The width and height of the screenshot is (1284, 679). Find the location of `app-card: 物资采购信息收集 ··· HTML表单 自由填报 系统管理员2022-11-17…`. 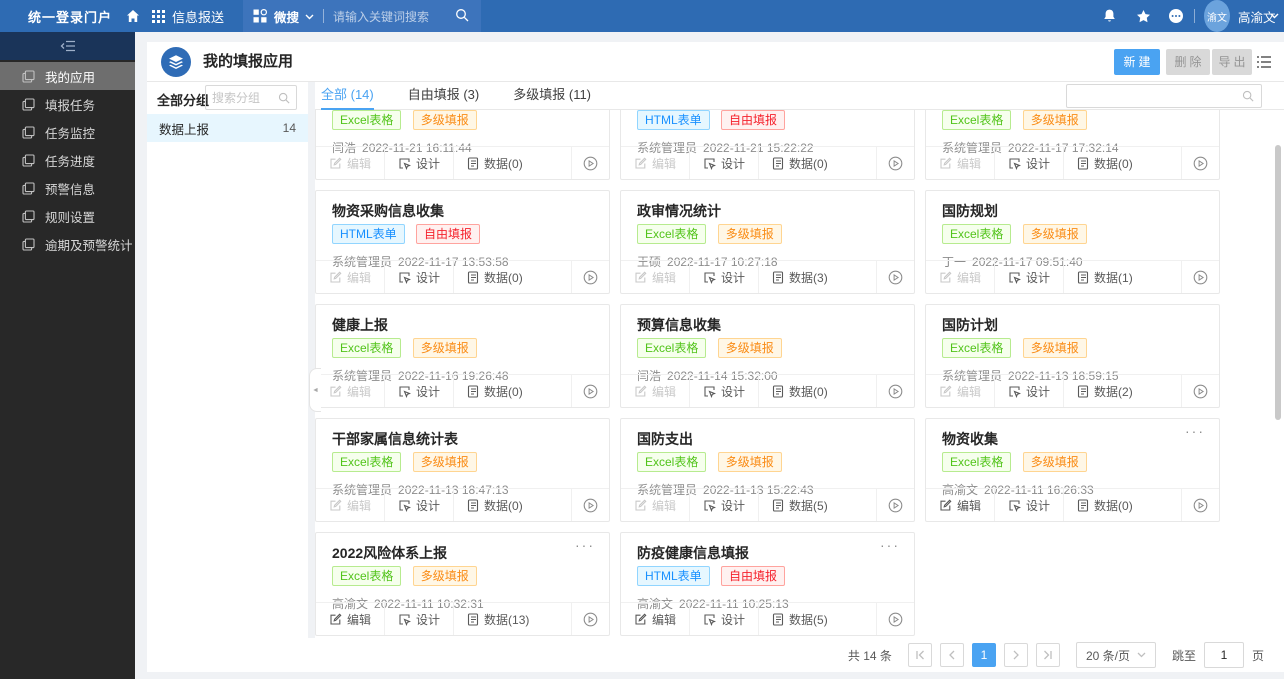

app-card: 物资采购信息收集 ··· HTML表单 自由填报 系统管理员2022-11-17… is located at coordinates (462, 242).